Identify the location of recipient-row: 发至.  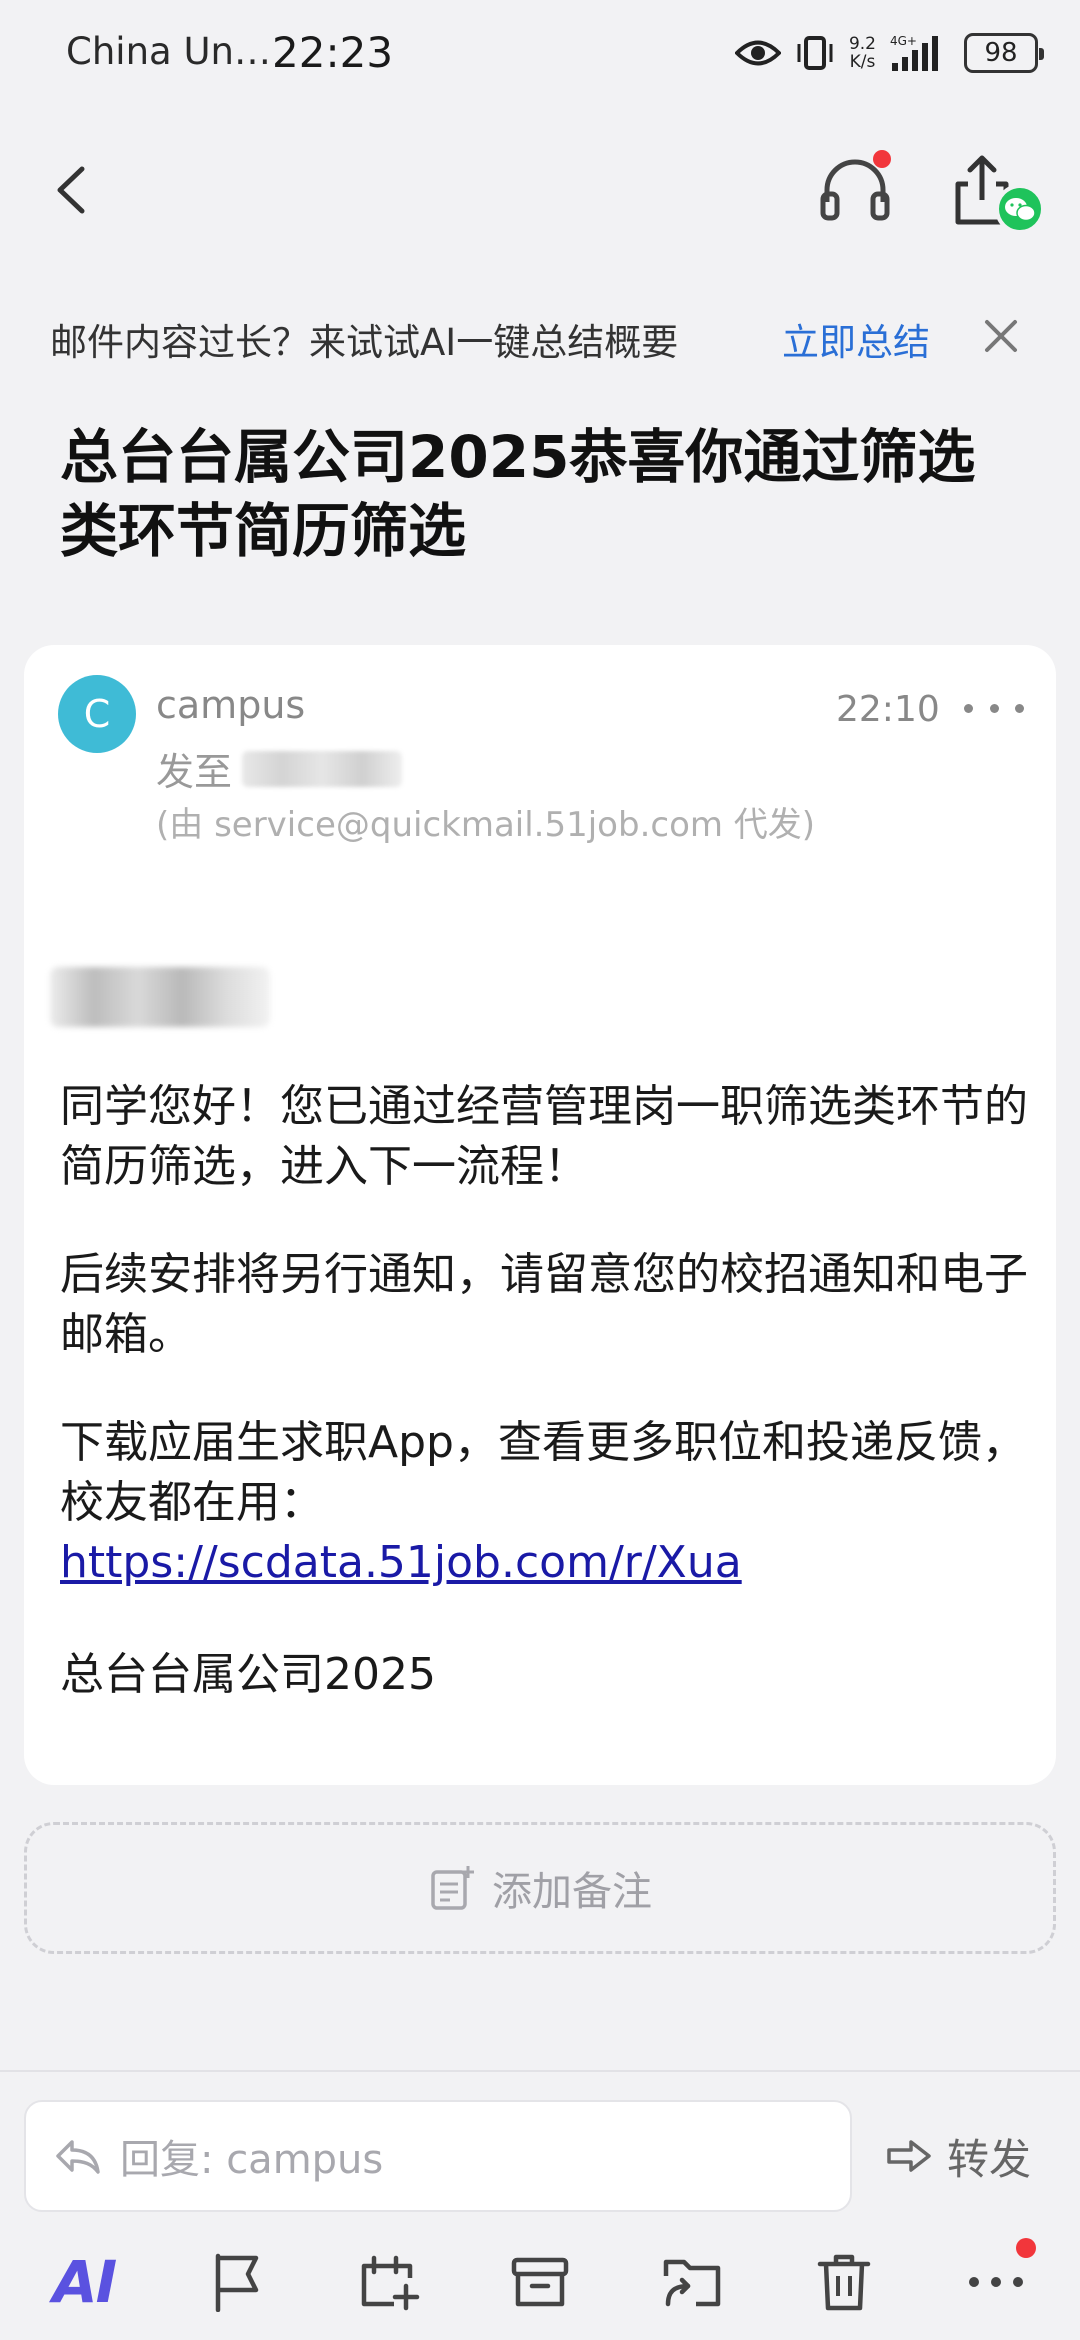
(279, 768).